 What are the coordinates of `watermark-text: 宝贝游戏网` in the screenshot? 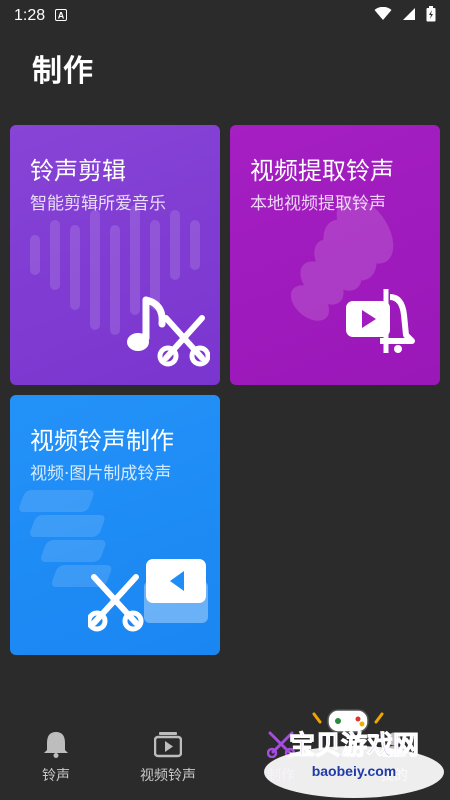 It's located at (354, 745).